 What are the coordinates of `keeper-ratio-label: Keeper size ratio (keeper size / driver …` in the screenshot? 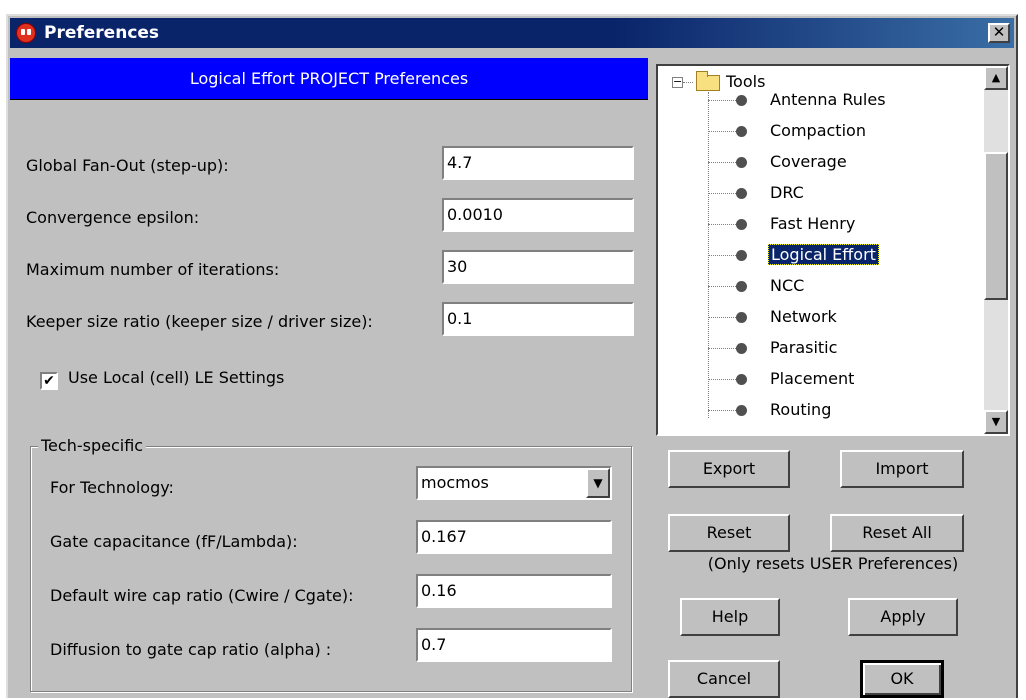 It's located at (199, 321).